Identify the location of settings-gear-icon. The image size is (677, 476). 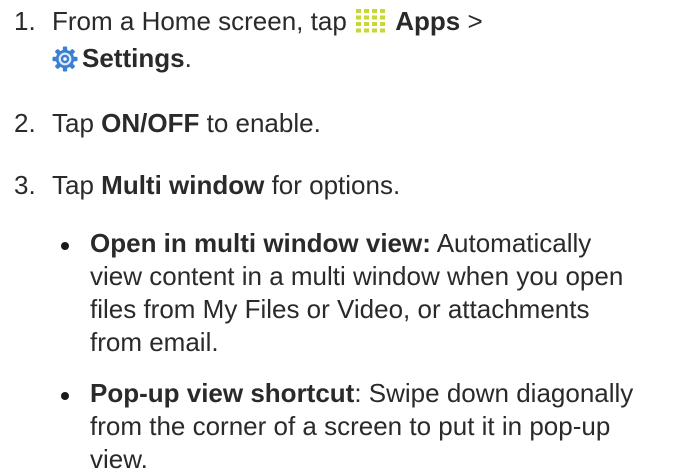
(65, 59).